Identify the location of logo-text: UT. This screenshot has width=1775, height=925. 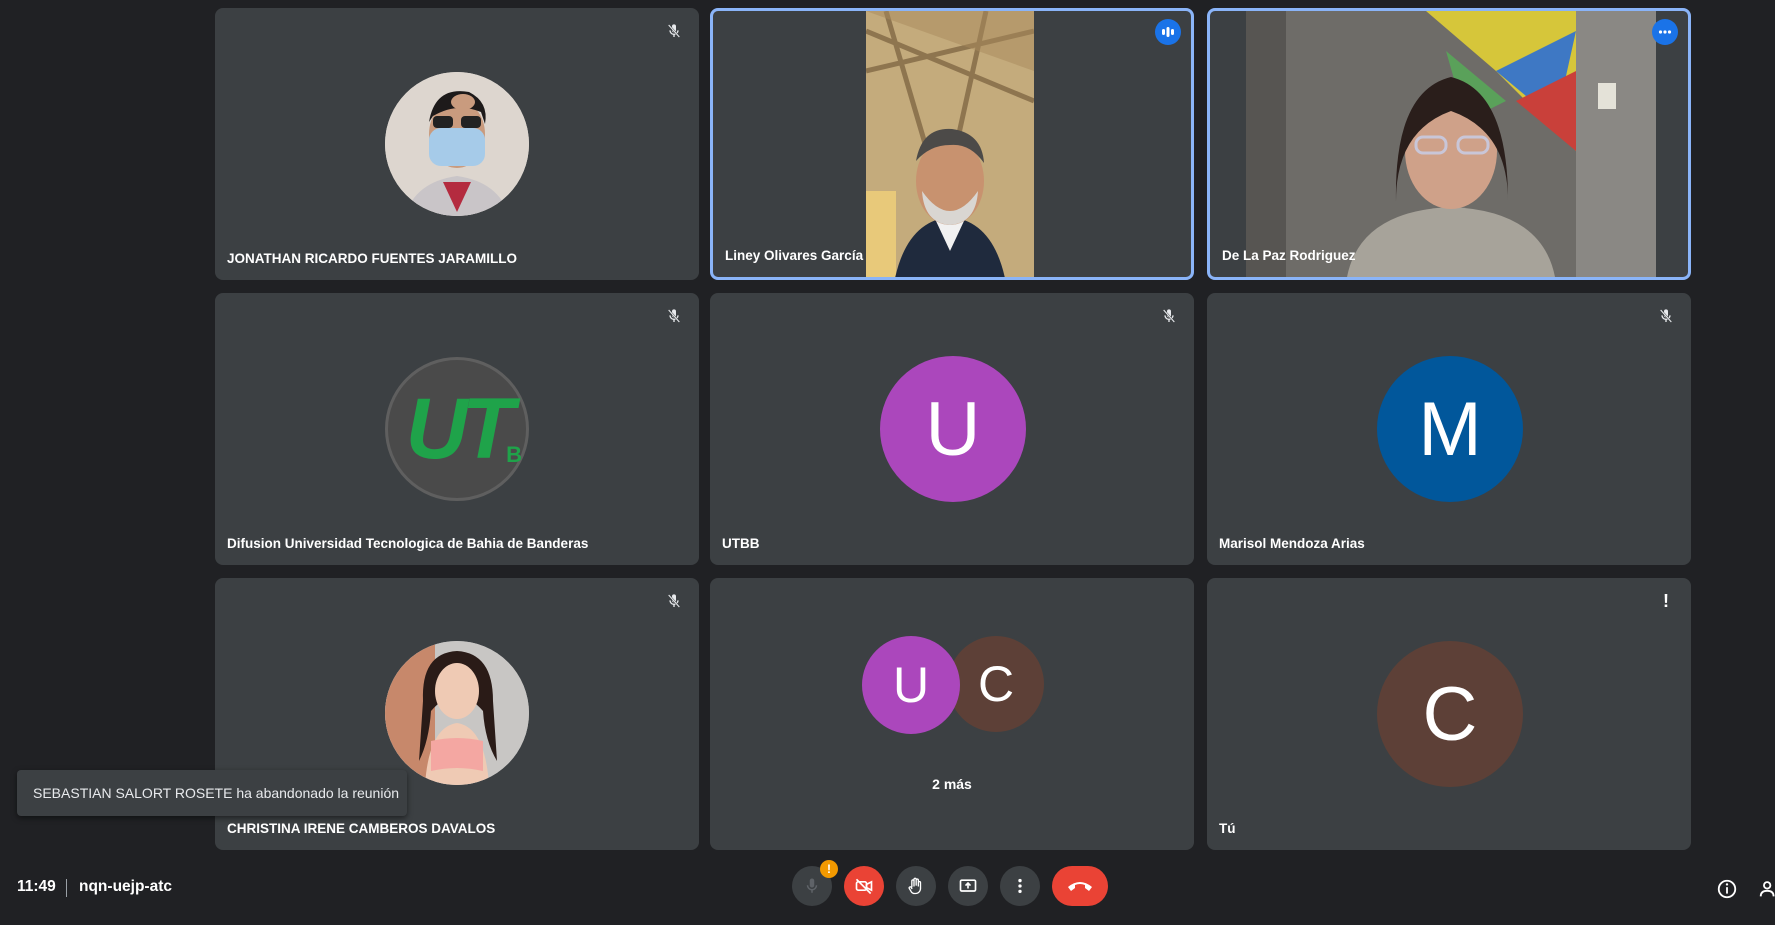
(460, 428).